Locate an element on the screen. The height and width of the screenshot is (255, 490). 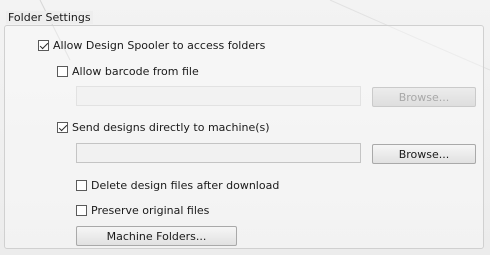
delete-after-download-label: Delete design files after download is located at coordinates (185, 185).